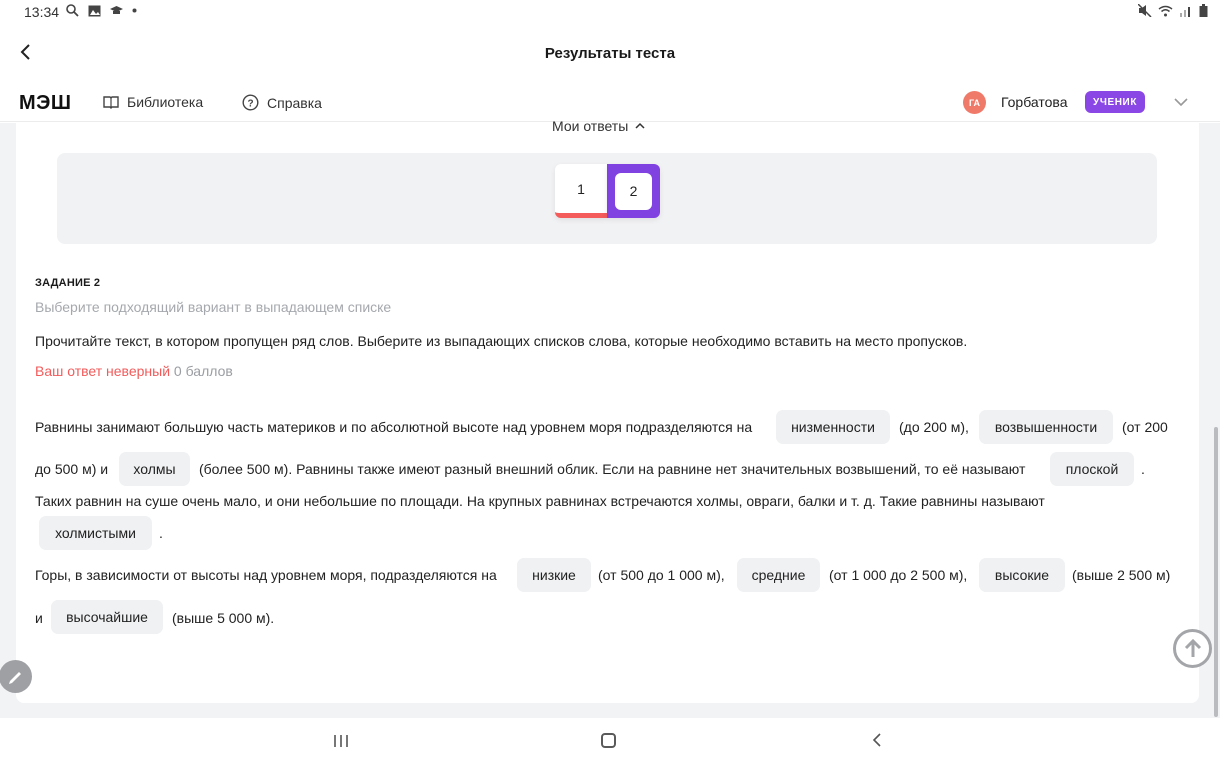 Image resolution: width=1220 pixels, height=763 pixels. What do you see at coordinates (116, 9) in the screenshot?
I see `graduation-cap-icon` at bounding box center [116, 9].